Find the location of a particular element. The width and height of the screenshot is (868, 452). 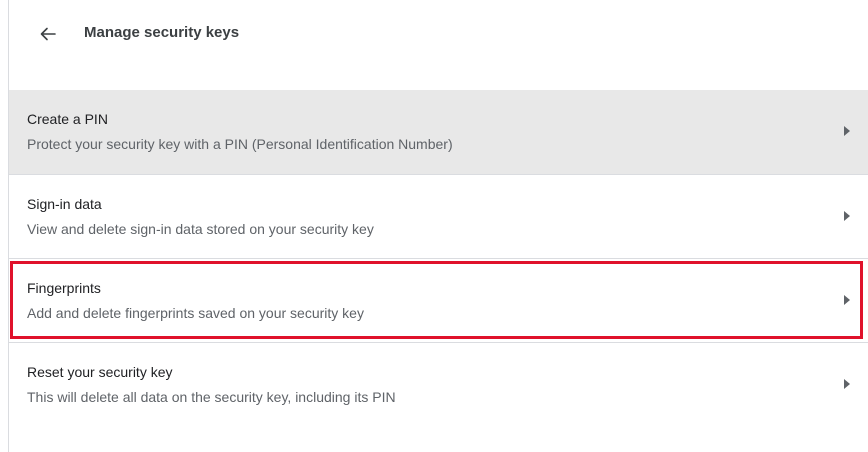

arrow-left-icon is located at coordinates (48, 34).